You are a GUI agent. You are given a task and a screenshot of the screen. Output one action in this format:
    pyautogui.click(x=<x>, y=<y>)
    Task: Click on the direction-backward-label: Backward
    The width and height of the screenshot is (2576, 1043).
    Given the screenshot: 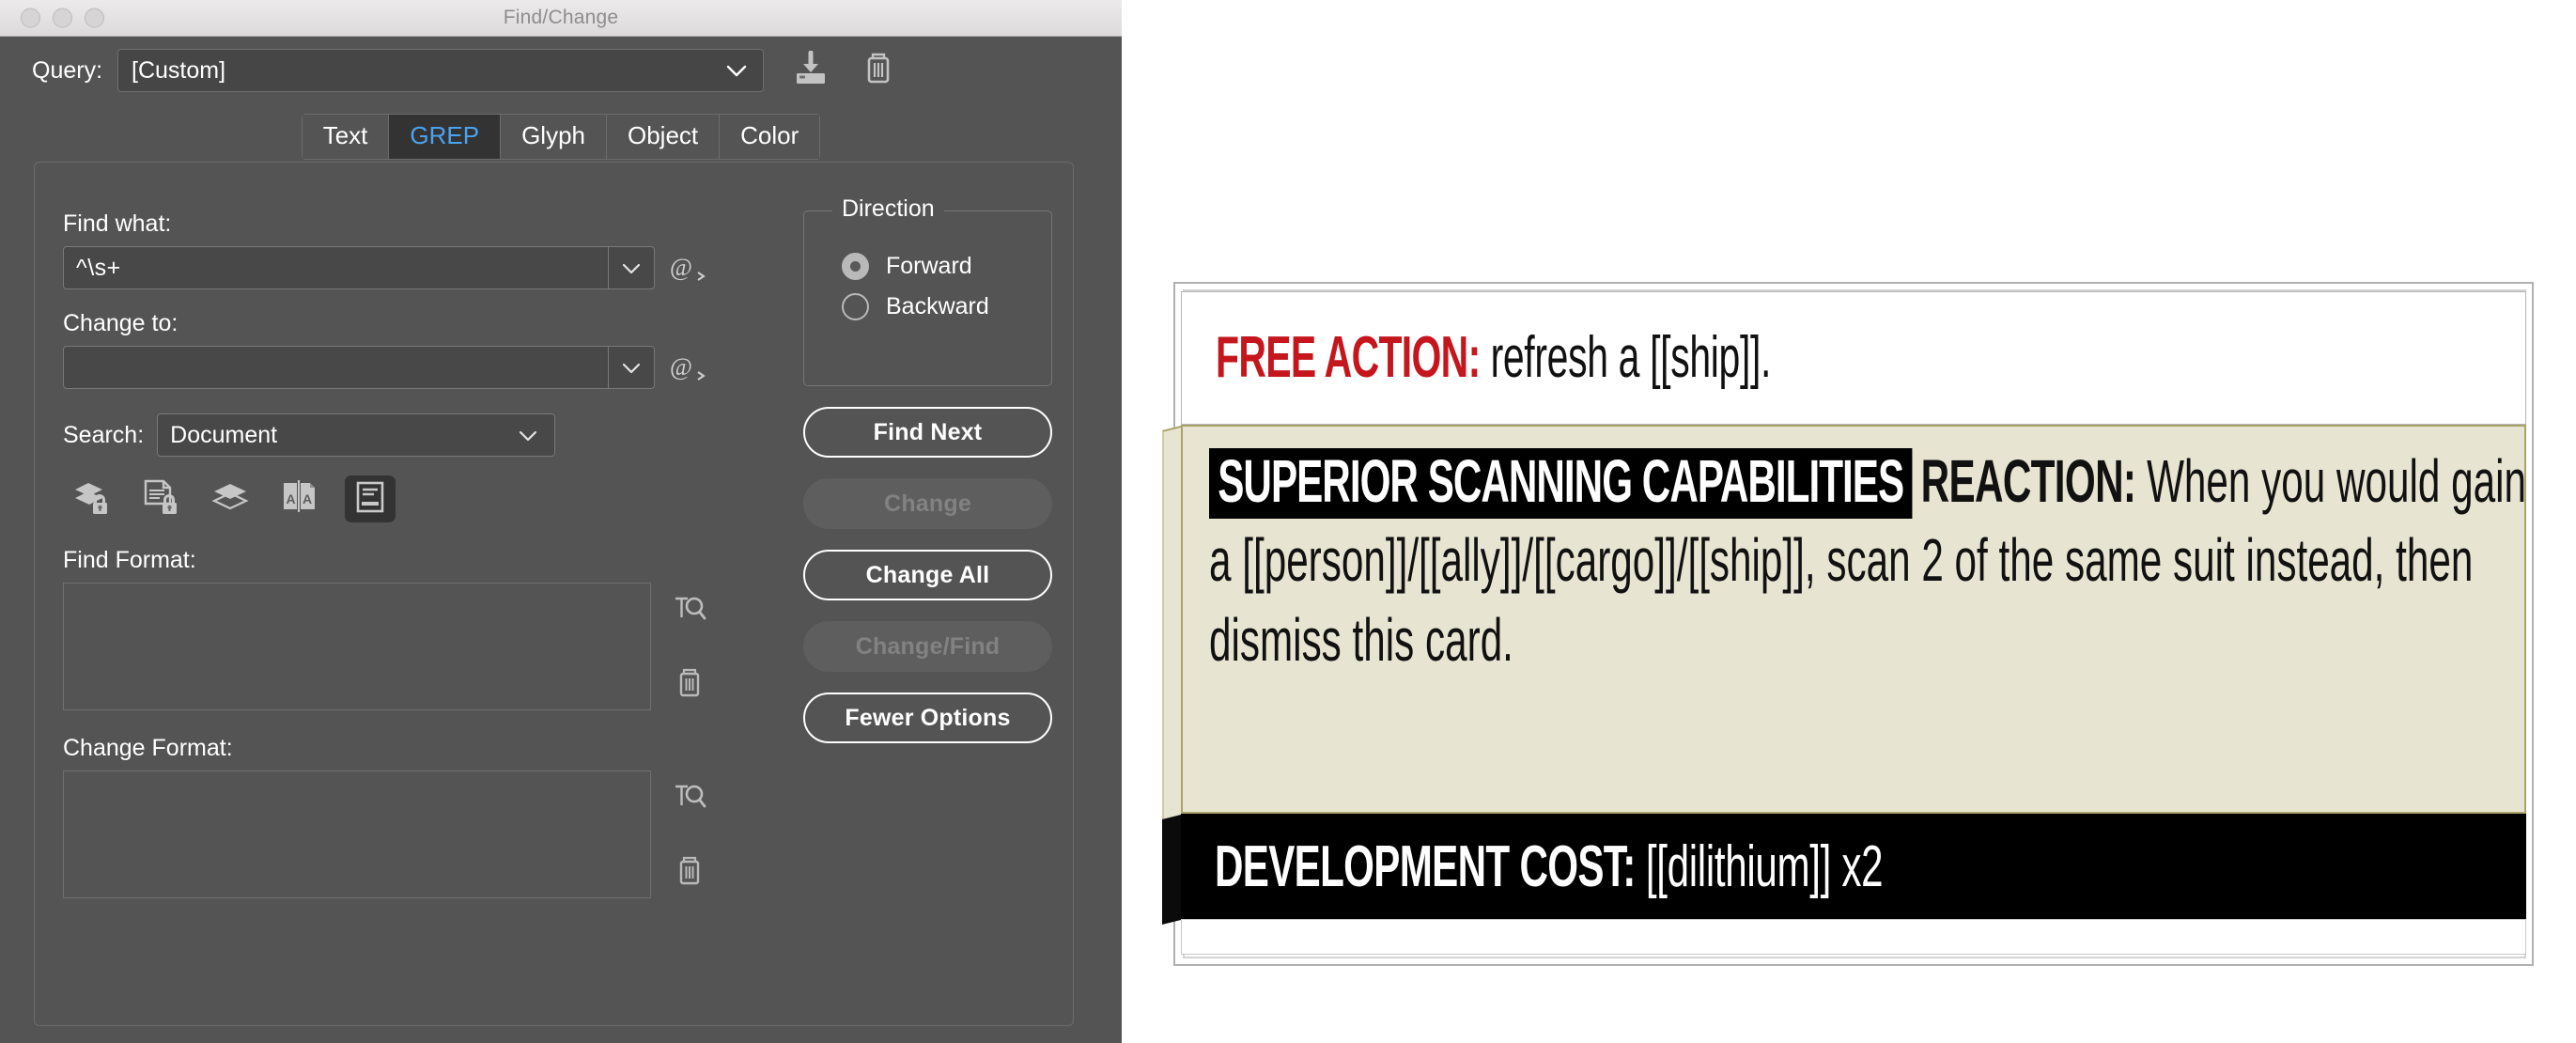 What is the action you would take?
    pyautogui.click(x=938, y=306)
    